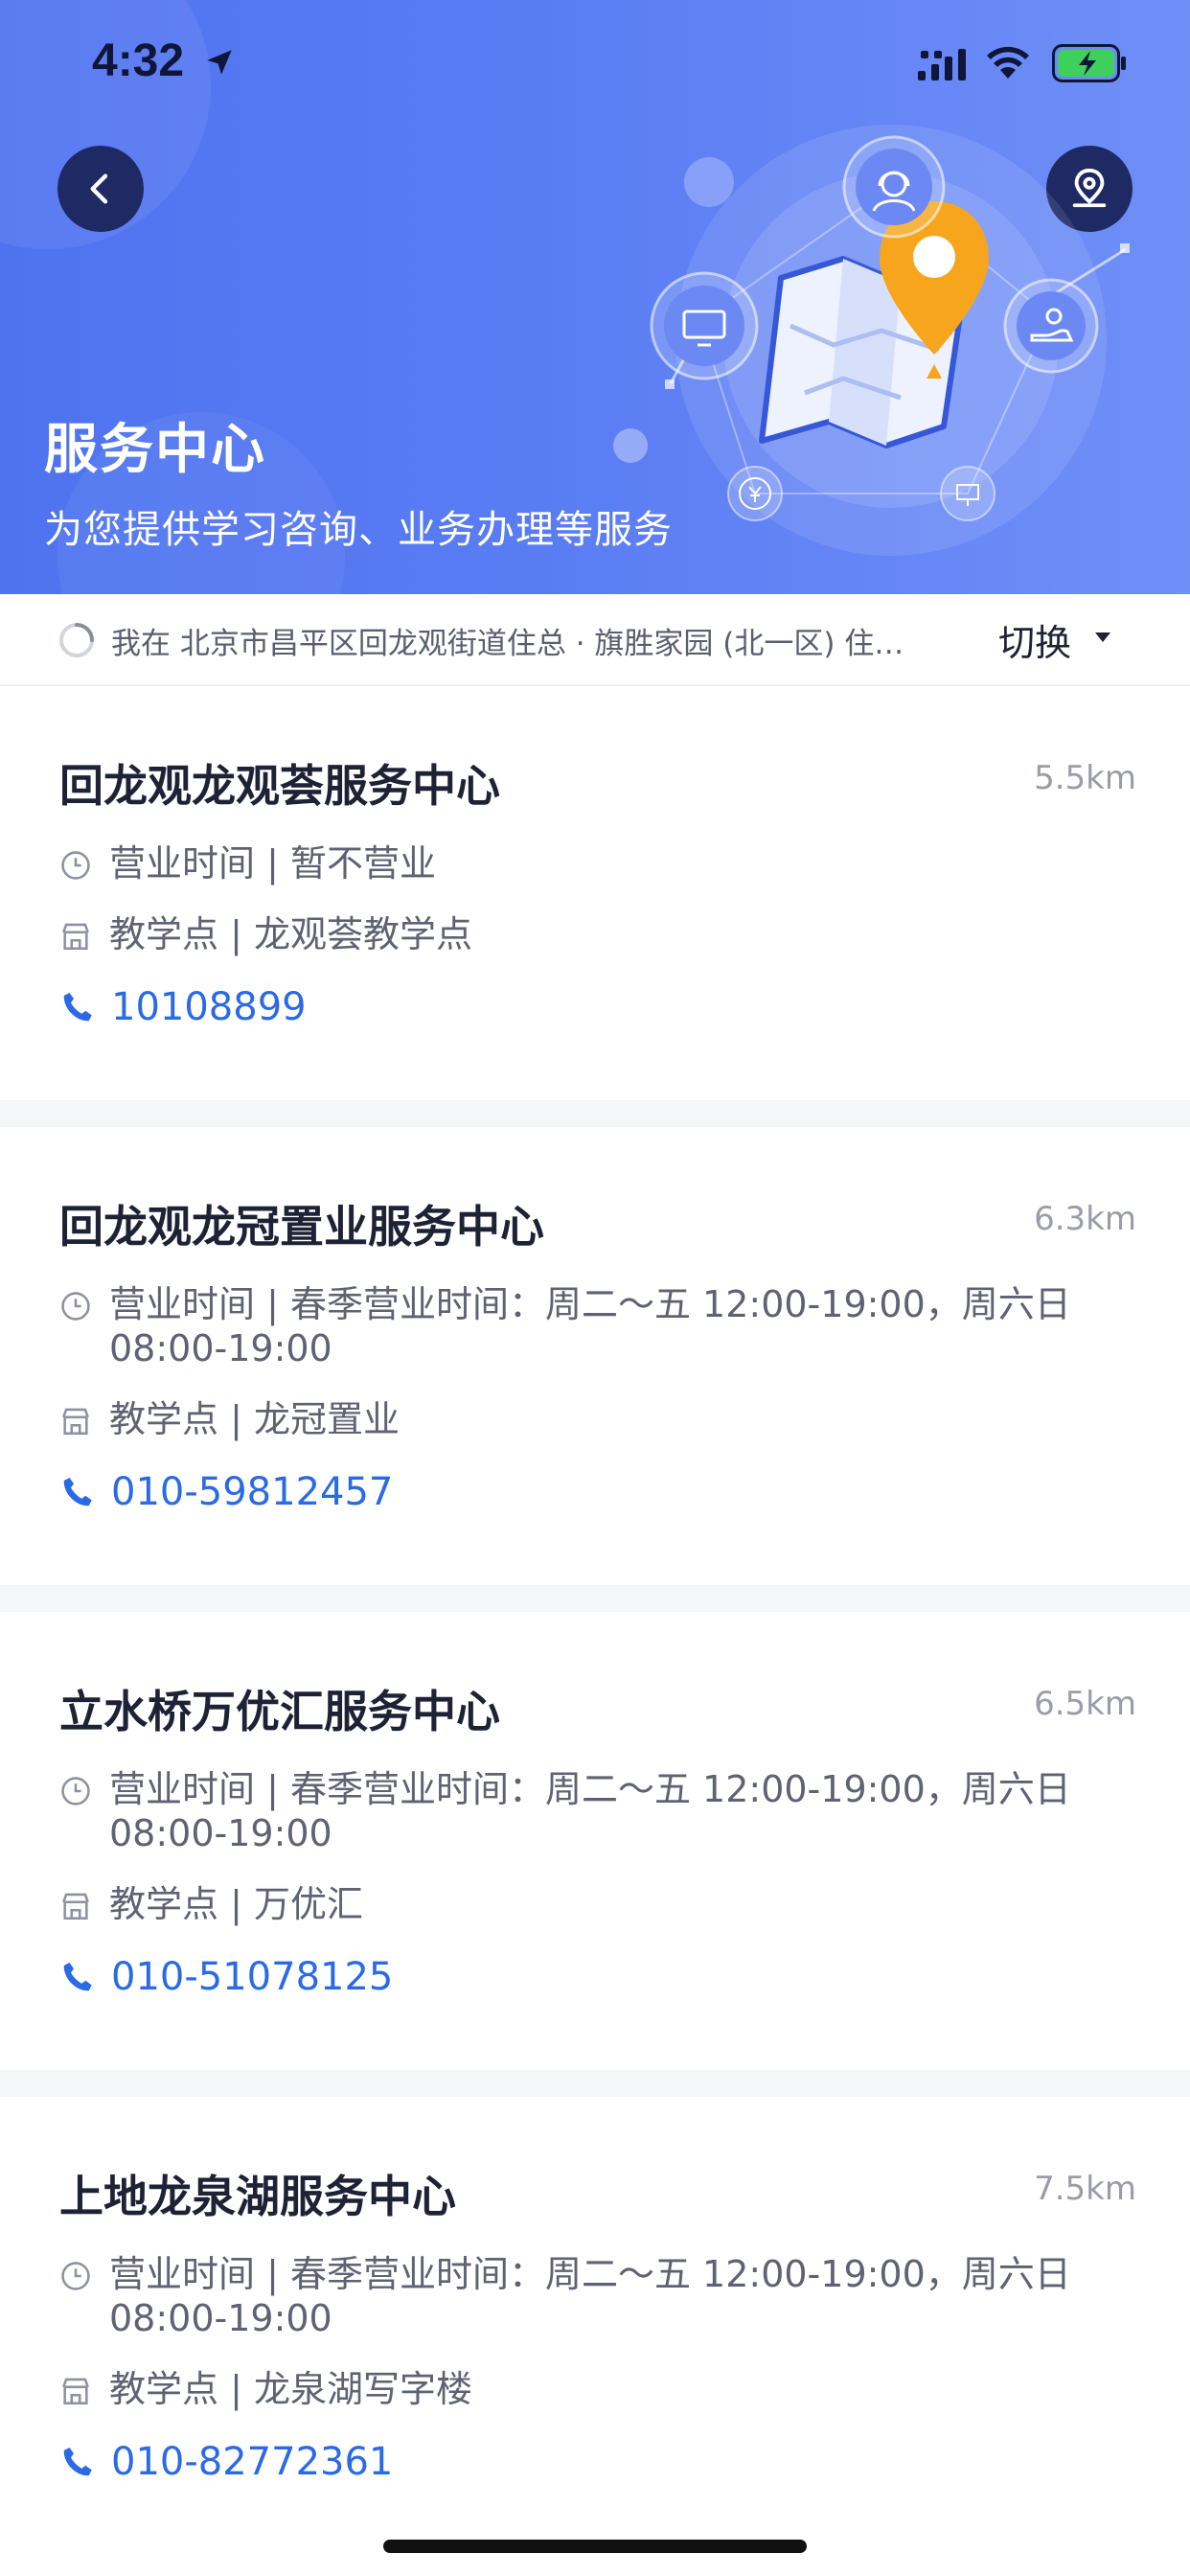  I want to click on teaching-point: 教学点 | 龙冠置业, so click(255, 1419).